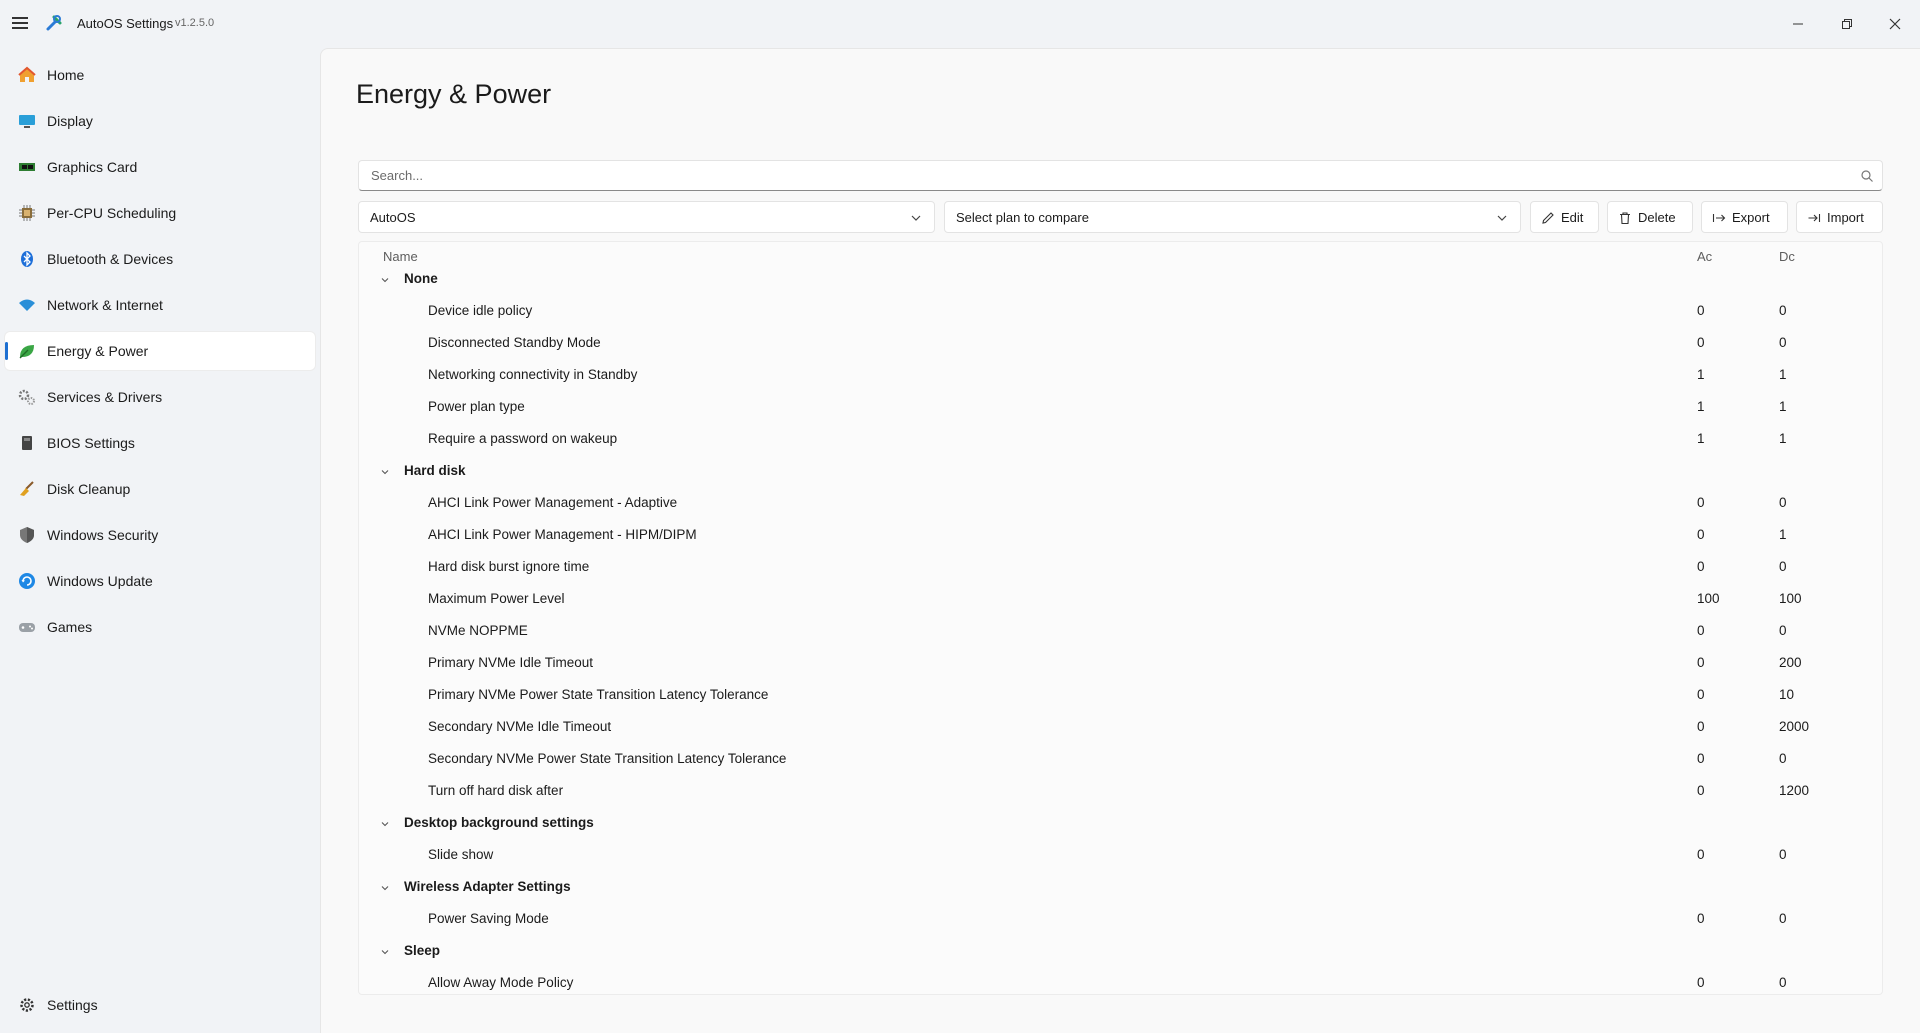 This screenshot has height=1033, width=1920. Describe the element at coordinates (1120, 664) in the screenshot. I see `table-row: Primary NVMe Idle Timeout 0 200` at that location.